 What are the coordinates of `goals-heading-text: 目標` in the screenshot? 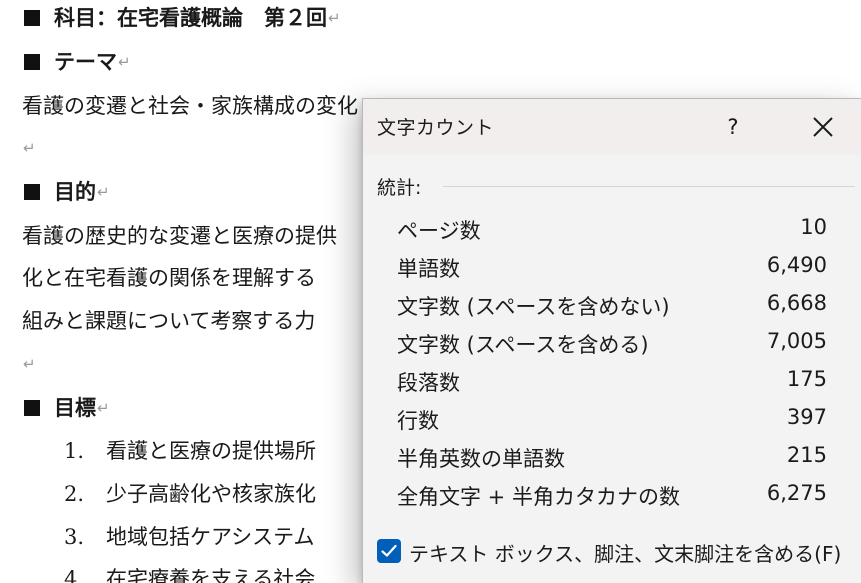 It's located at (75, 407).